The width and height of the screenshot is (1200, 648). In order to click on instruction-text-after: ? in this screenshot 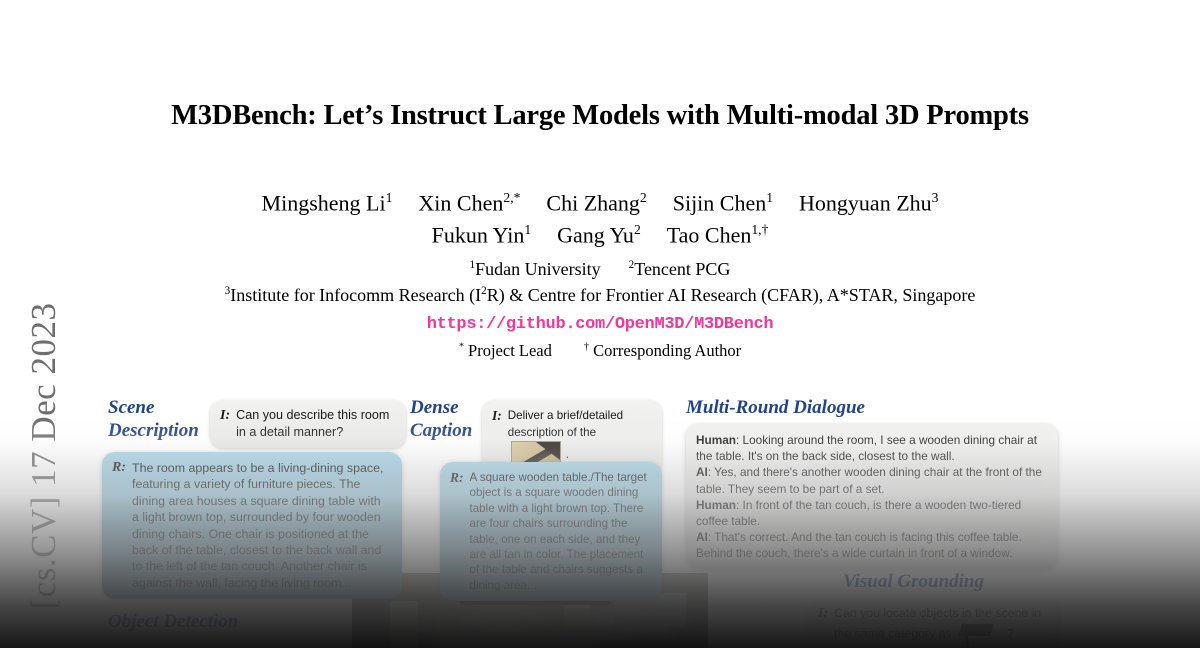, I will do `click(1010, 633)`.